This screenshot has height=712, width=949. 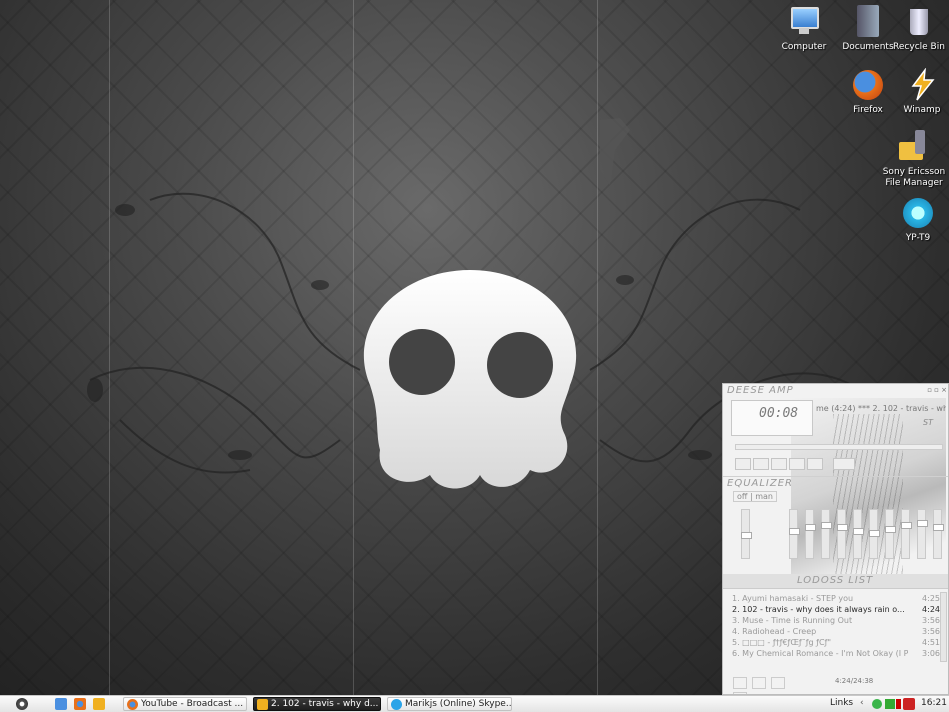 What do you see at coordinates (761, 464) in the screenshot?
I see `play-button` at bounding box center [761, 464].